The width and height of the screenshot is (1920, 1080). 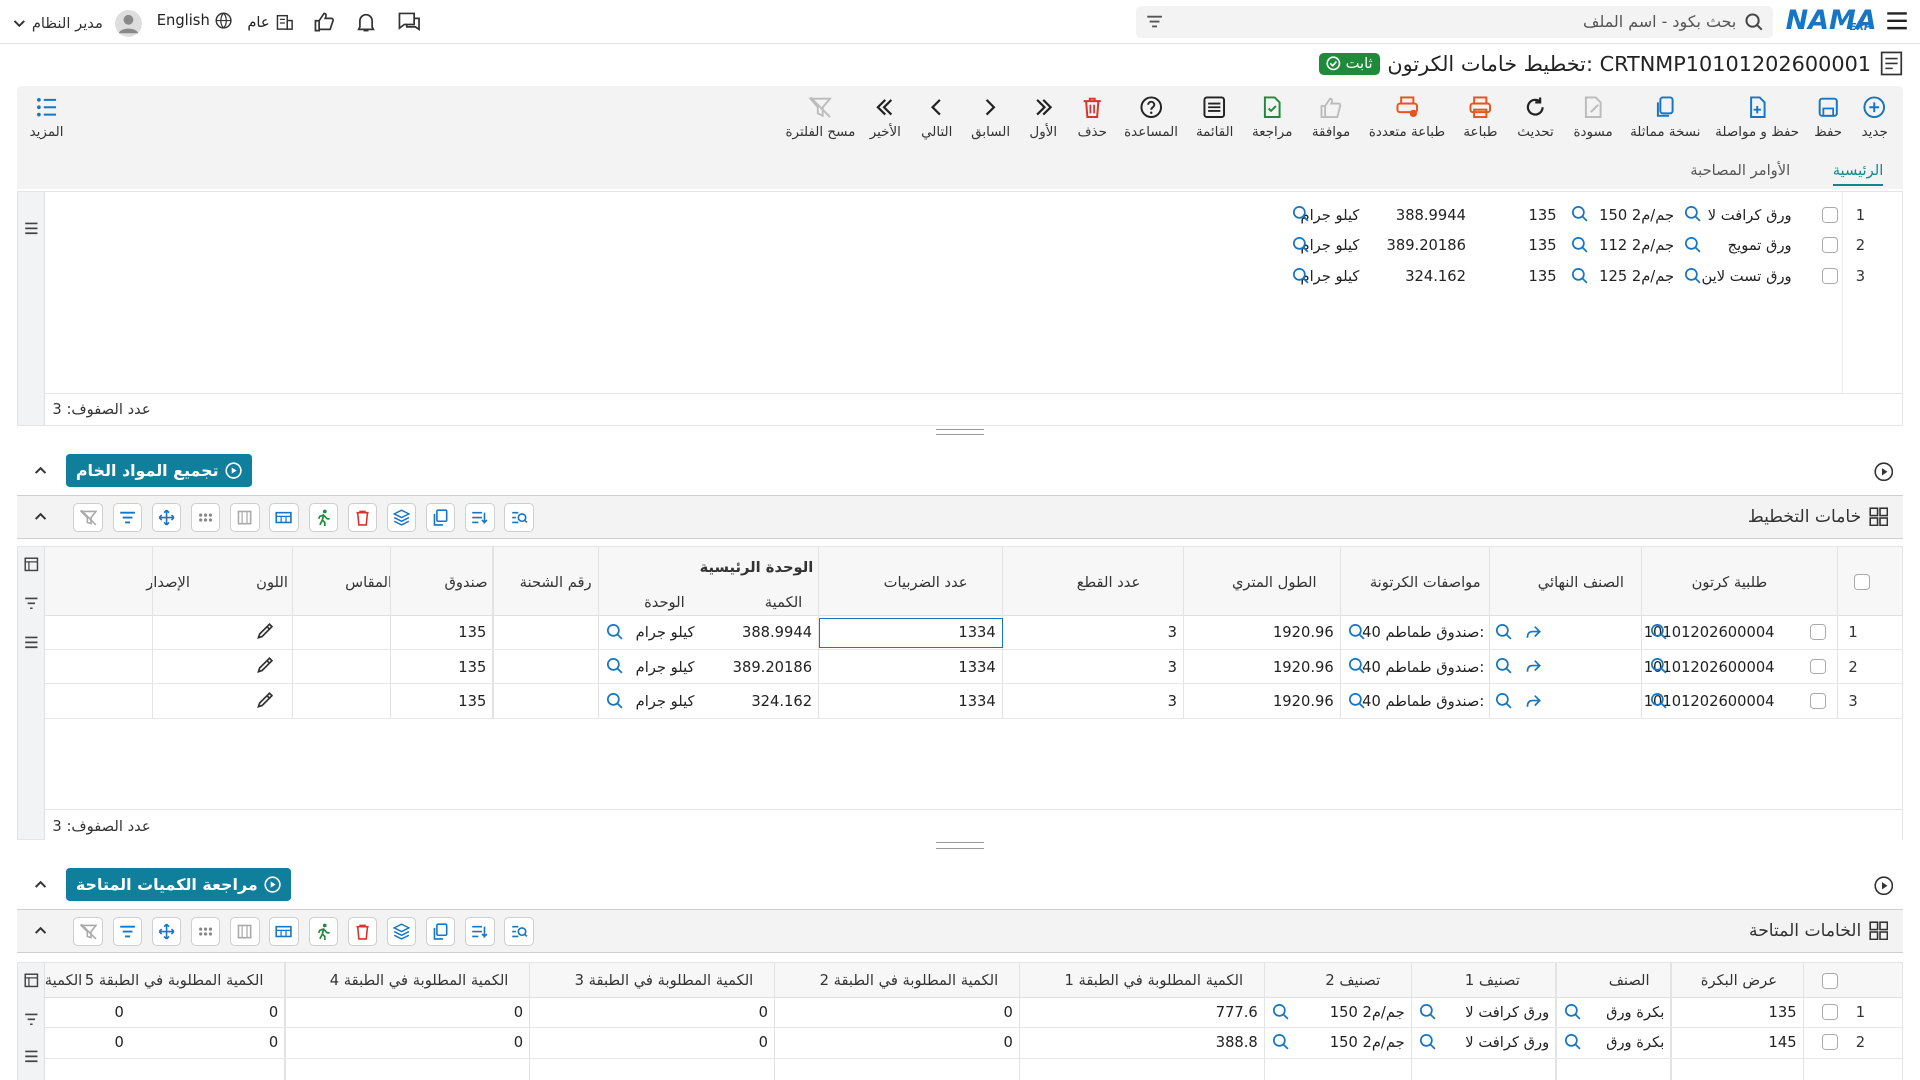 What do you see at coordinates (270, 22) in the screenshot?
I see `branch-switch: عام` at bounding box center [270, 22].